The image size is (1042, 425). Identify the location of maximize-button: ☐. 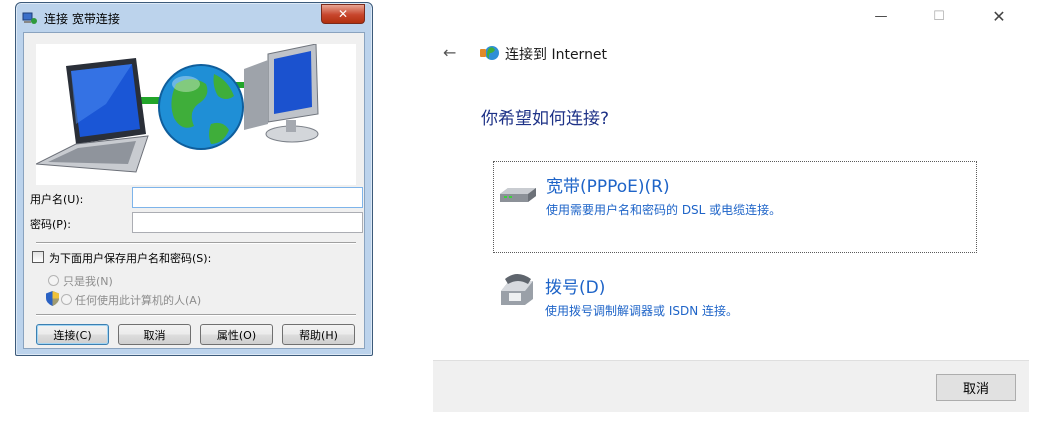
(939, 16).